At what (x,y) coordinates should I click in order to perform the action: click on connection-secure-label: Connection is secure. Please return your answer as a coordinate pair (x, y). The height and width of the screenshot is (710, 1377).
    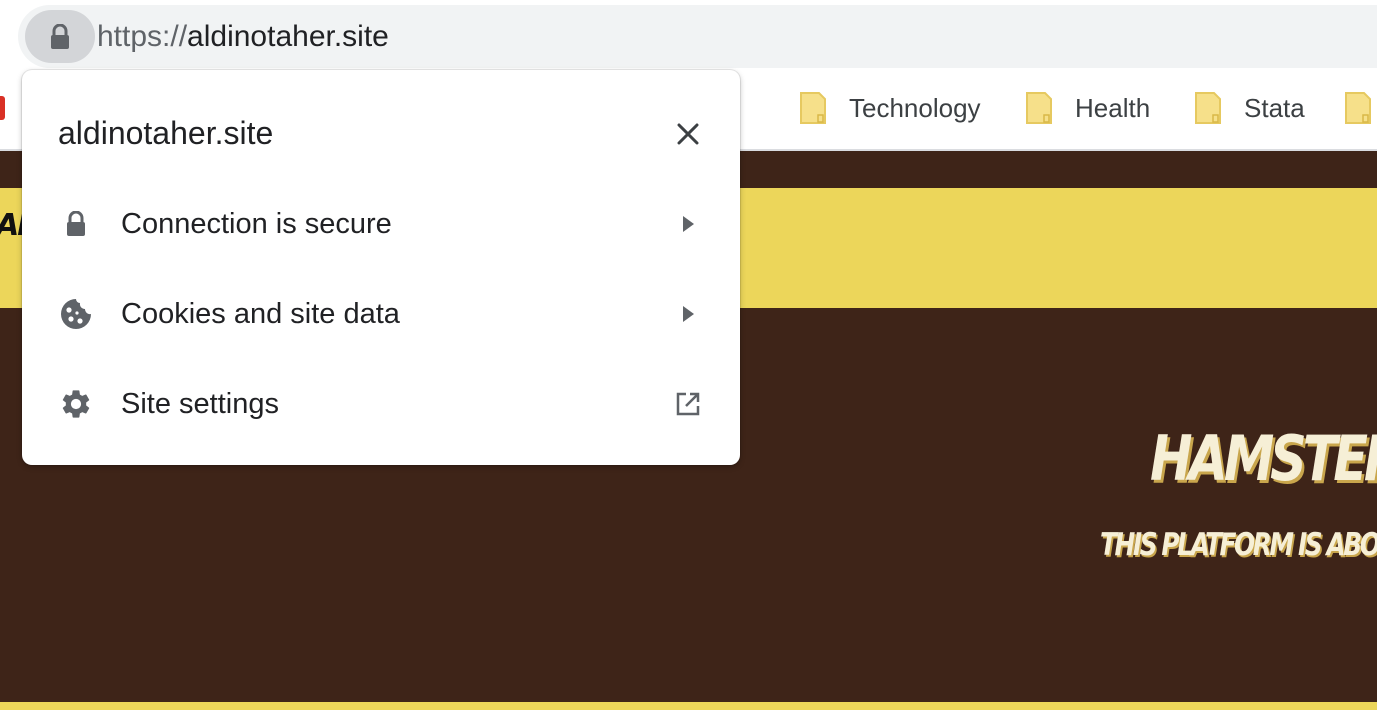
    Looking at the image, I should click on (256, 224).